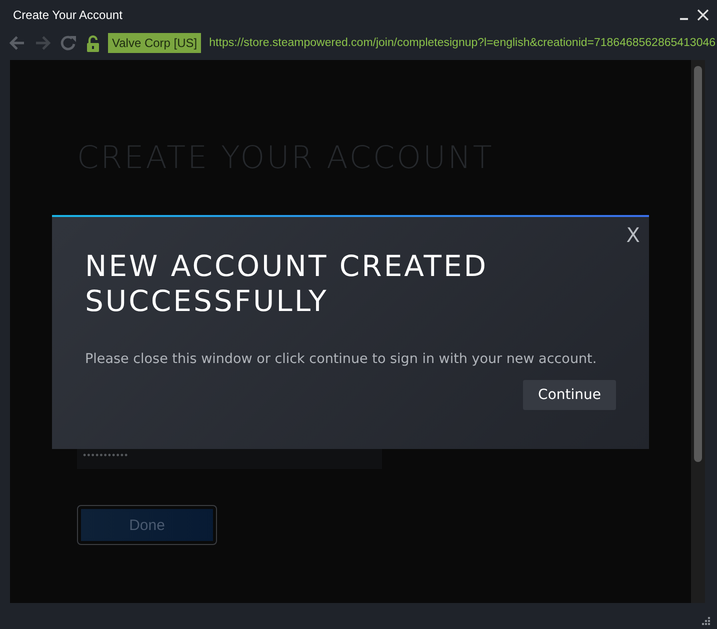  What do you see at coordinates (703, 15) in the screenshot?
I see `close-icon` at bounding box center [703, 15].